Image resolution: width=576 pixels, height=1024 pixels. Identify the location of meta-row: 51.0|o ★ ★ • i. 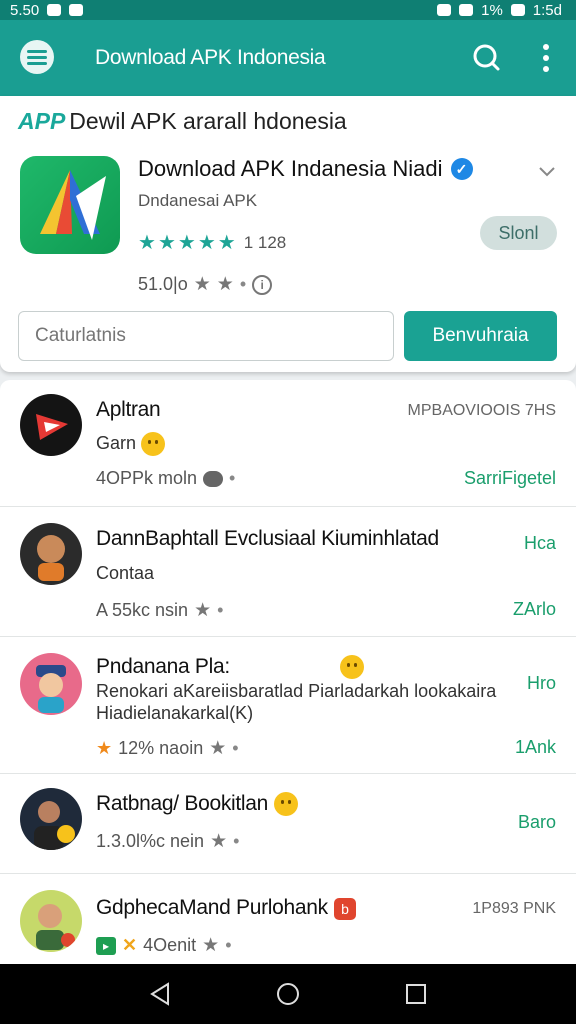
(205, 284).